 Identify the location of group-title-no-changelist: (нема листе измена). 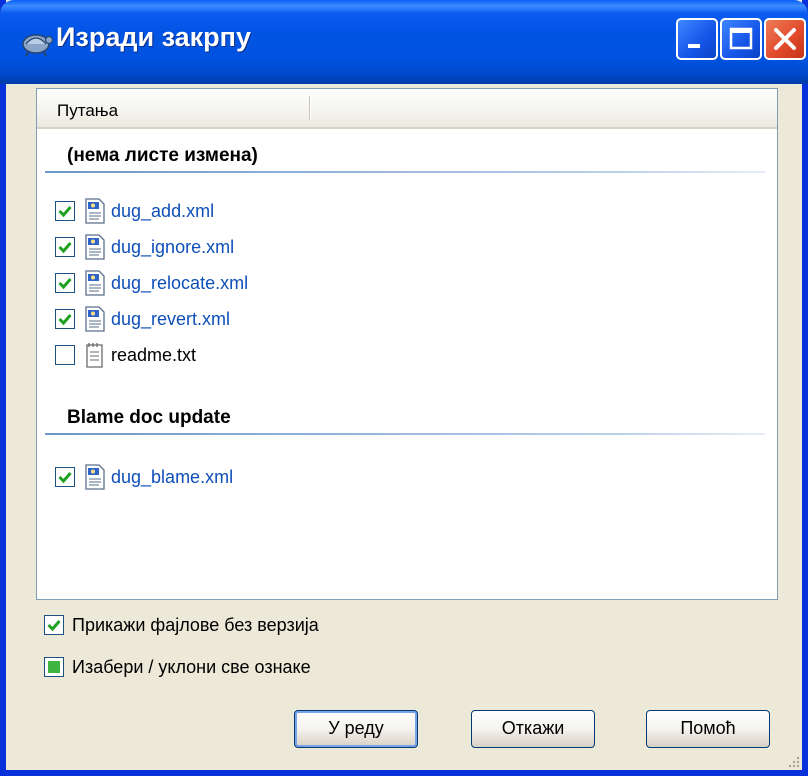
(162, 155).